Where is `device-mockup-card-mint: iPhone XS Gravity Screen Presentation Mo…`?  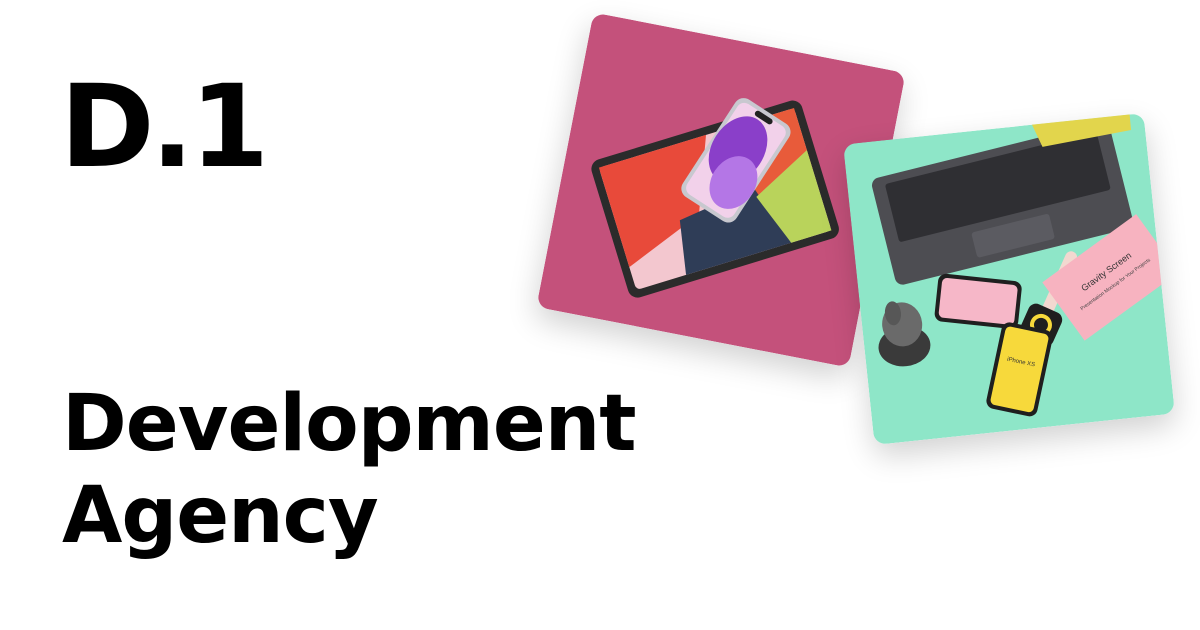
device-mockup-card-mint: iPhone XS Gravity Screen Presentation Mo… is located at coordinates (1009, 279).